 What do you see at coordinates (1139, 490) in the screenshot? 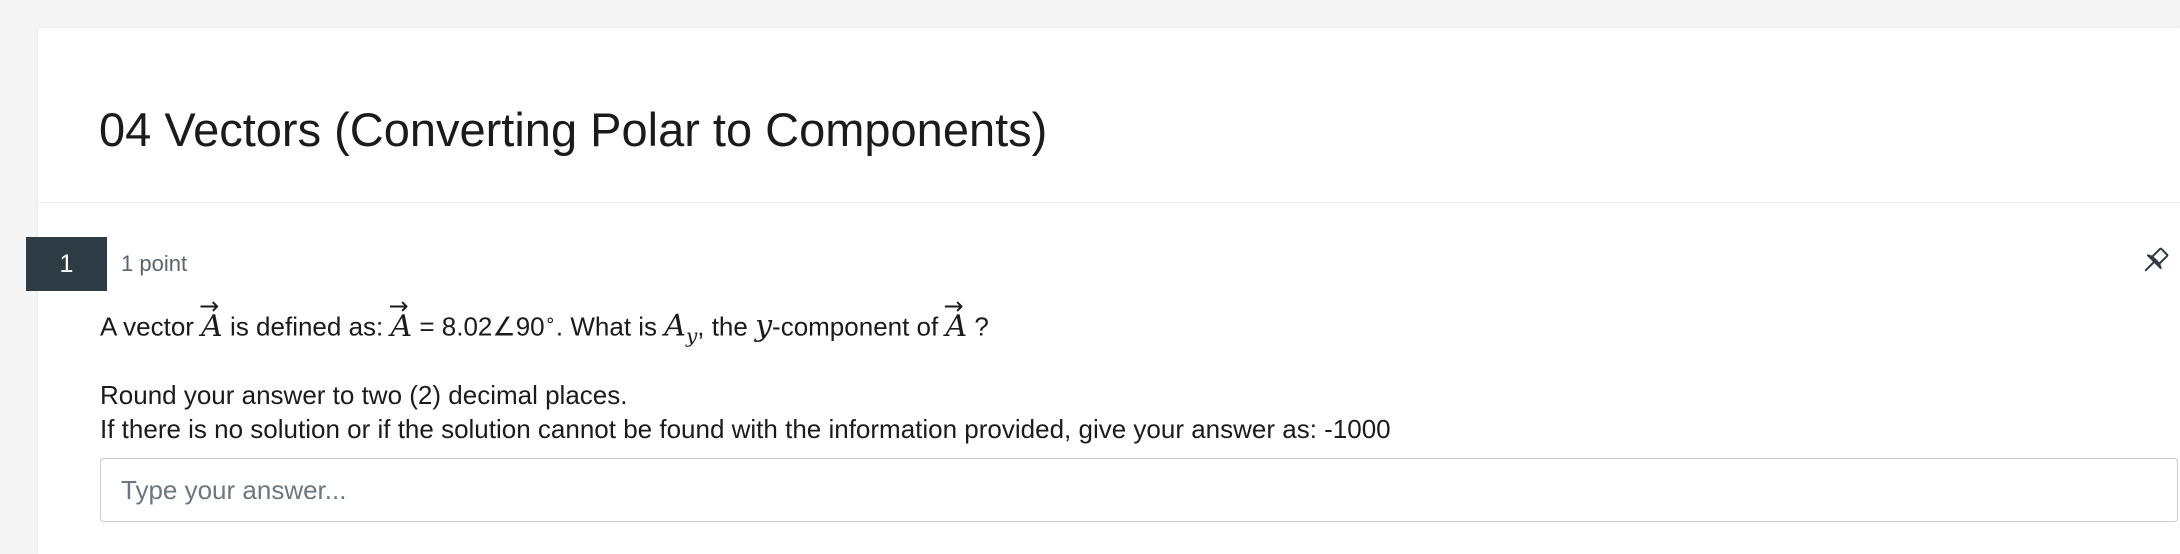
I see `answer-input` at bounding box center [1139, 490].